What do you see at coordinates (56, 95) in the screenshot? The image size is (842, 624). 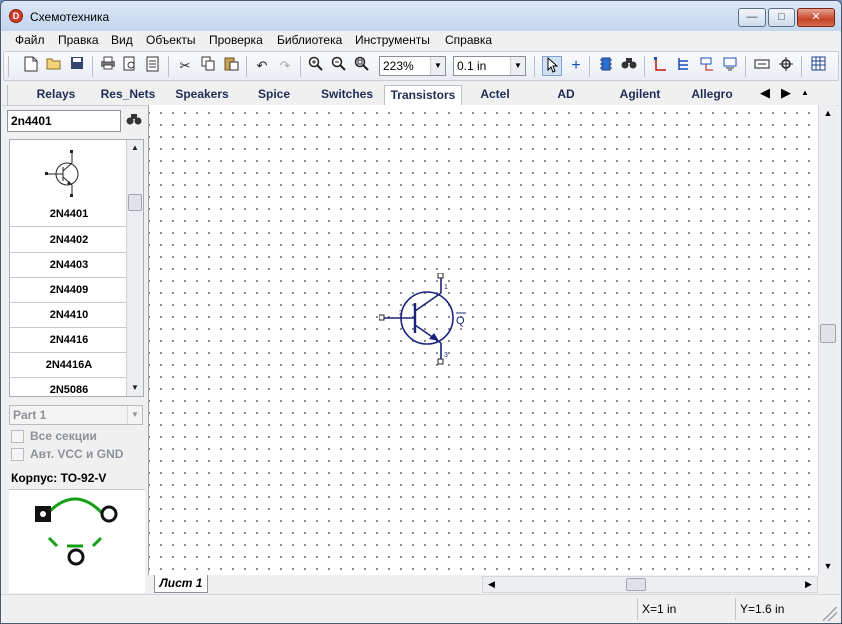 I see `tab-relays: Relays` at bounding box center [56, 95].